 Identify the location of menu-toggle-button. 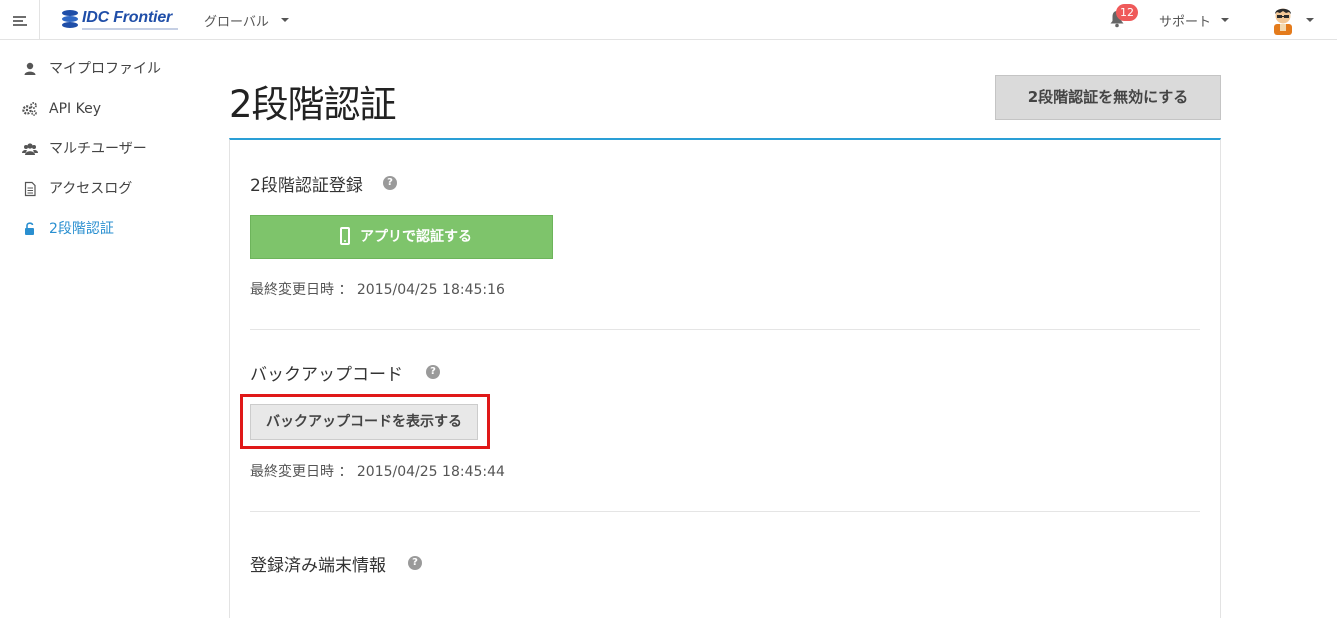
(20, 19).